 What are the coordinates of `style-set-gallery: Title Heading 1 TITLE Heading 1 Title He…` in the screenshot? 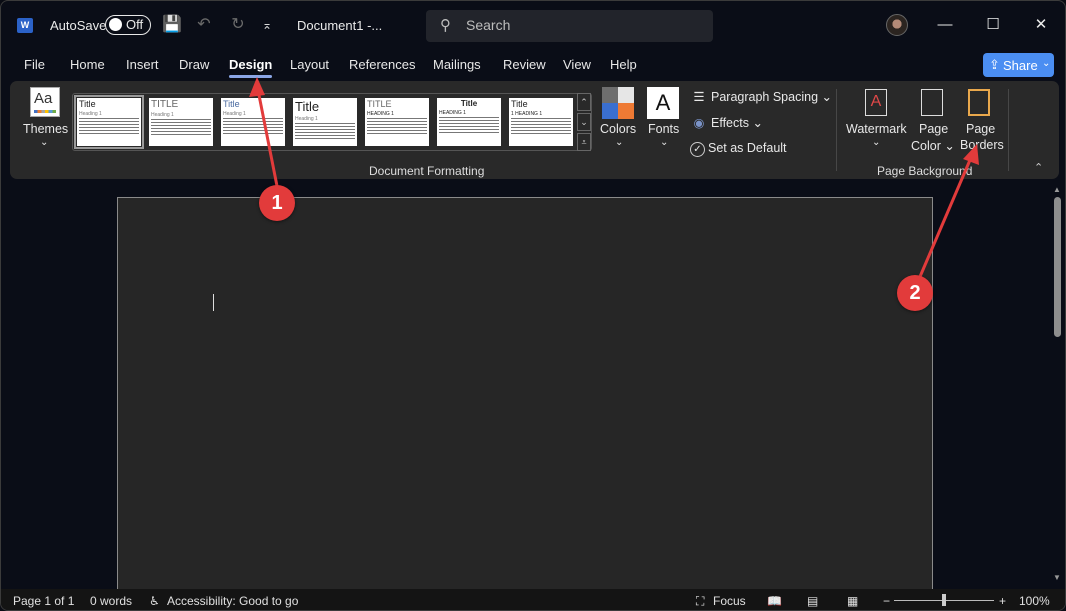 It's located at (332, 122).